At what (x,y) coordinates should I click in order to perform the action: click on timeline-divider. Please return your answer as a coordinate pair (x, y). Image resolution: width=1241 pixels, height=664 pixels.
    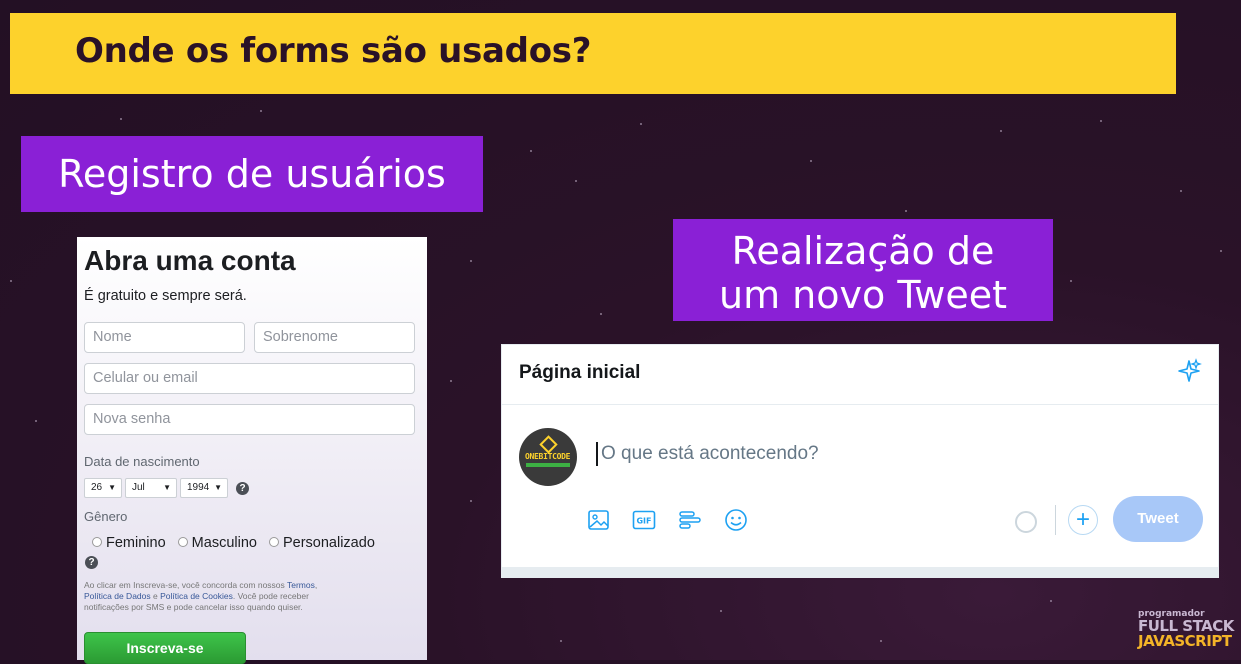
    Looking at the image, I should click on (860, 572).